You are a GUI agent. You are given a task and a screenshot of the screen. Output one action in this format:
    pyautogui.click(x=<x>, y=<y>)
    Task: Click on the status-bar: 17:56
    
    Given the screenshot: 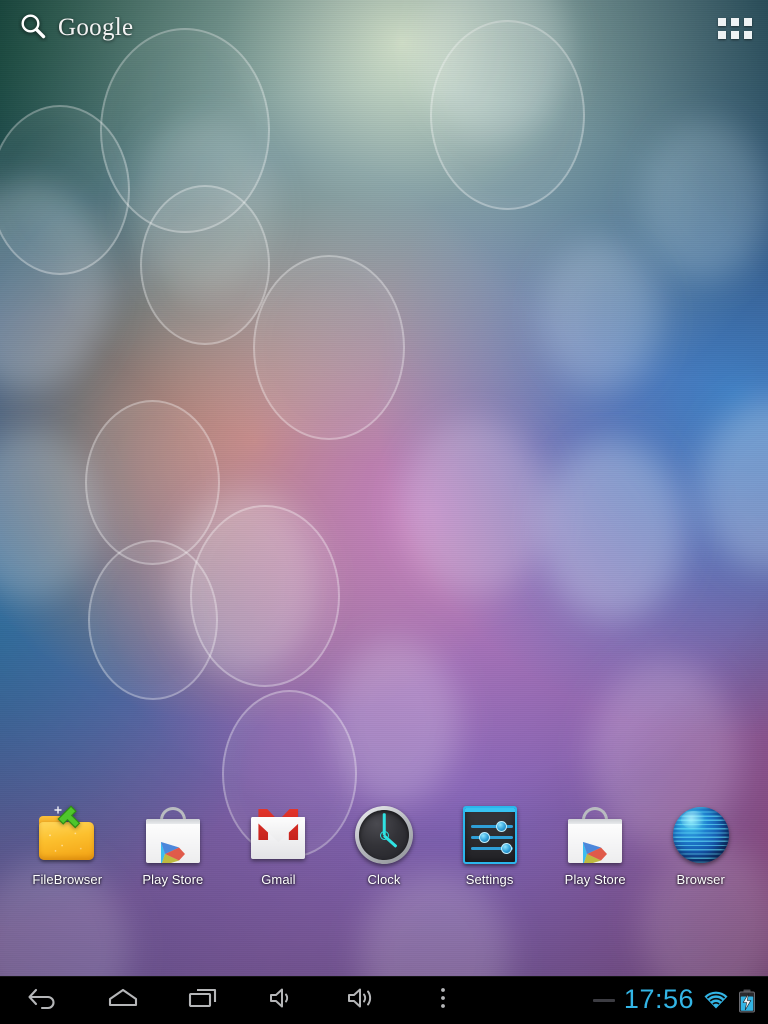 What is the action you would take?
    pyautogui.click(x=680, y=1000)
    